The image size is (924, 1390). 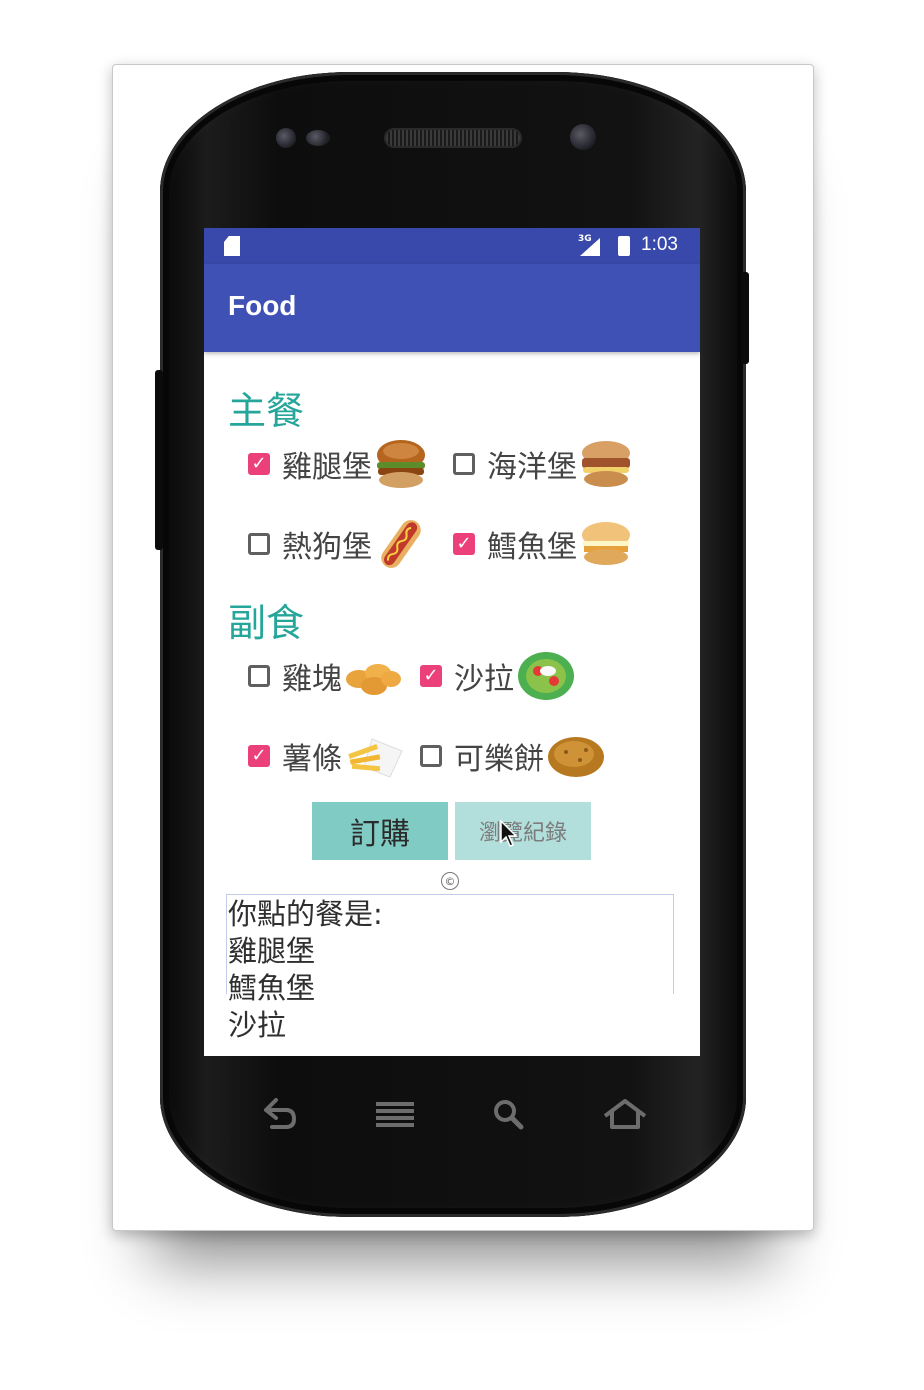 What do you see at coordinates (659, 244) in the screenshot?
I see `status-time: 1:03` at bounding box center [659, 244].